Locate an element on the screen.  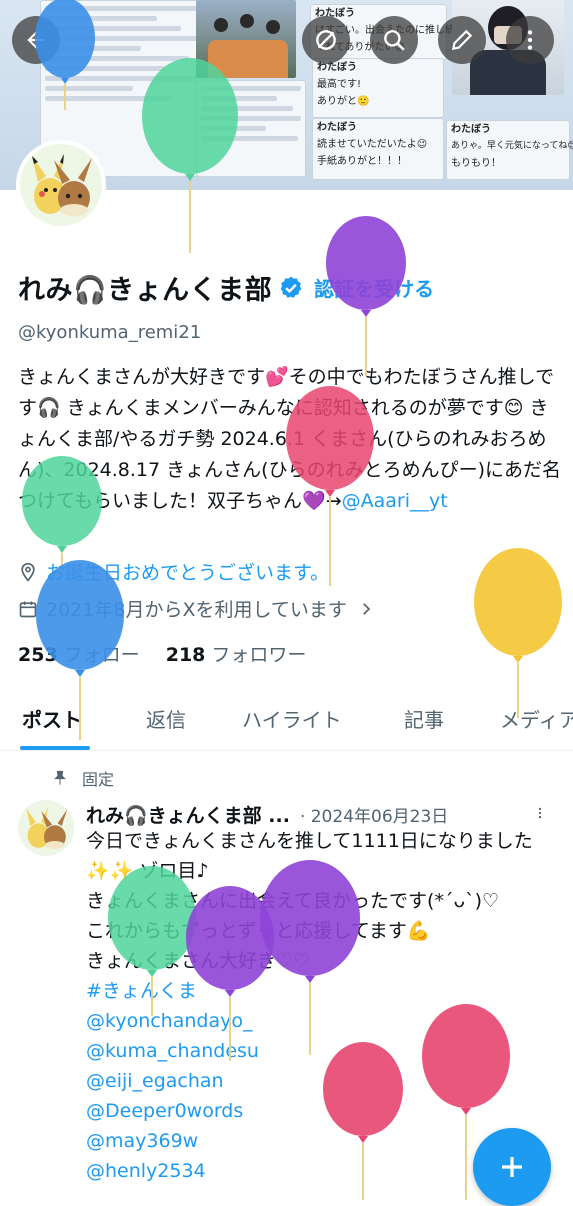
post-avatar-image is located at coordinates (46, 828).